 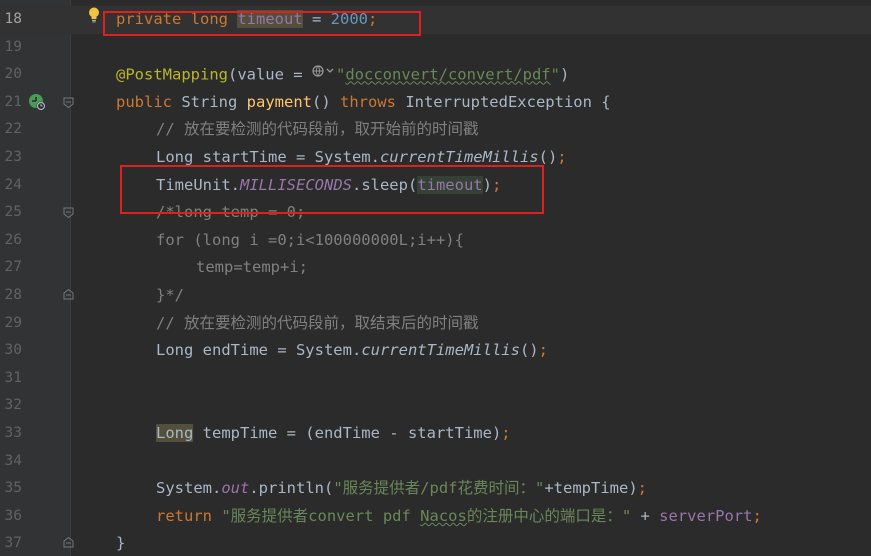 What do you see at coordinates (367, 101) in the screenshot?
I see `keyword-throws: throws` at bounding box center [367, 101].